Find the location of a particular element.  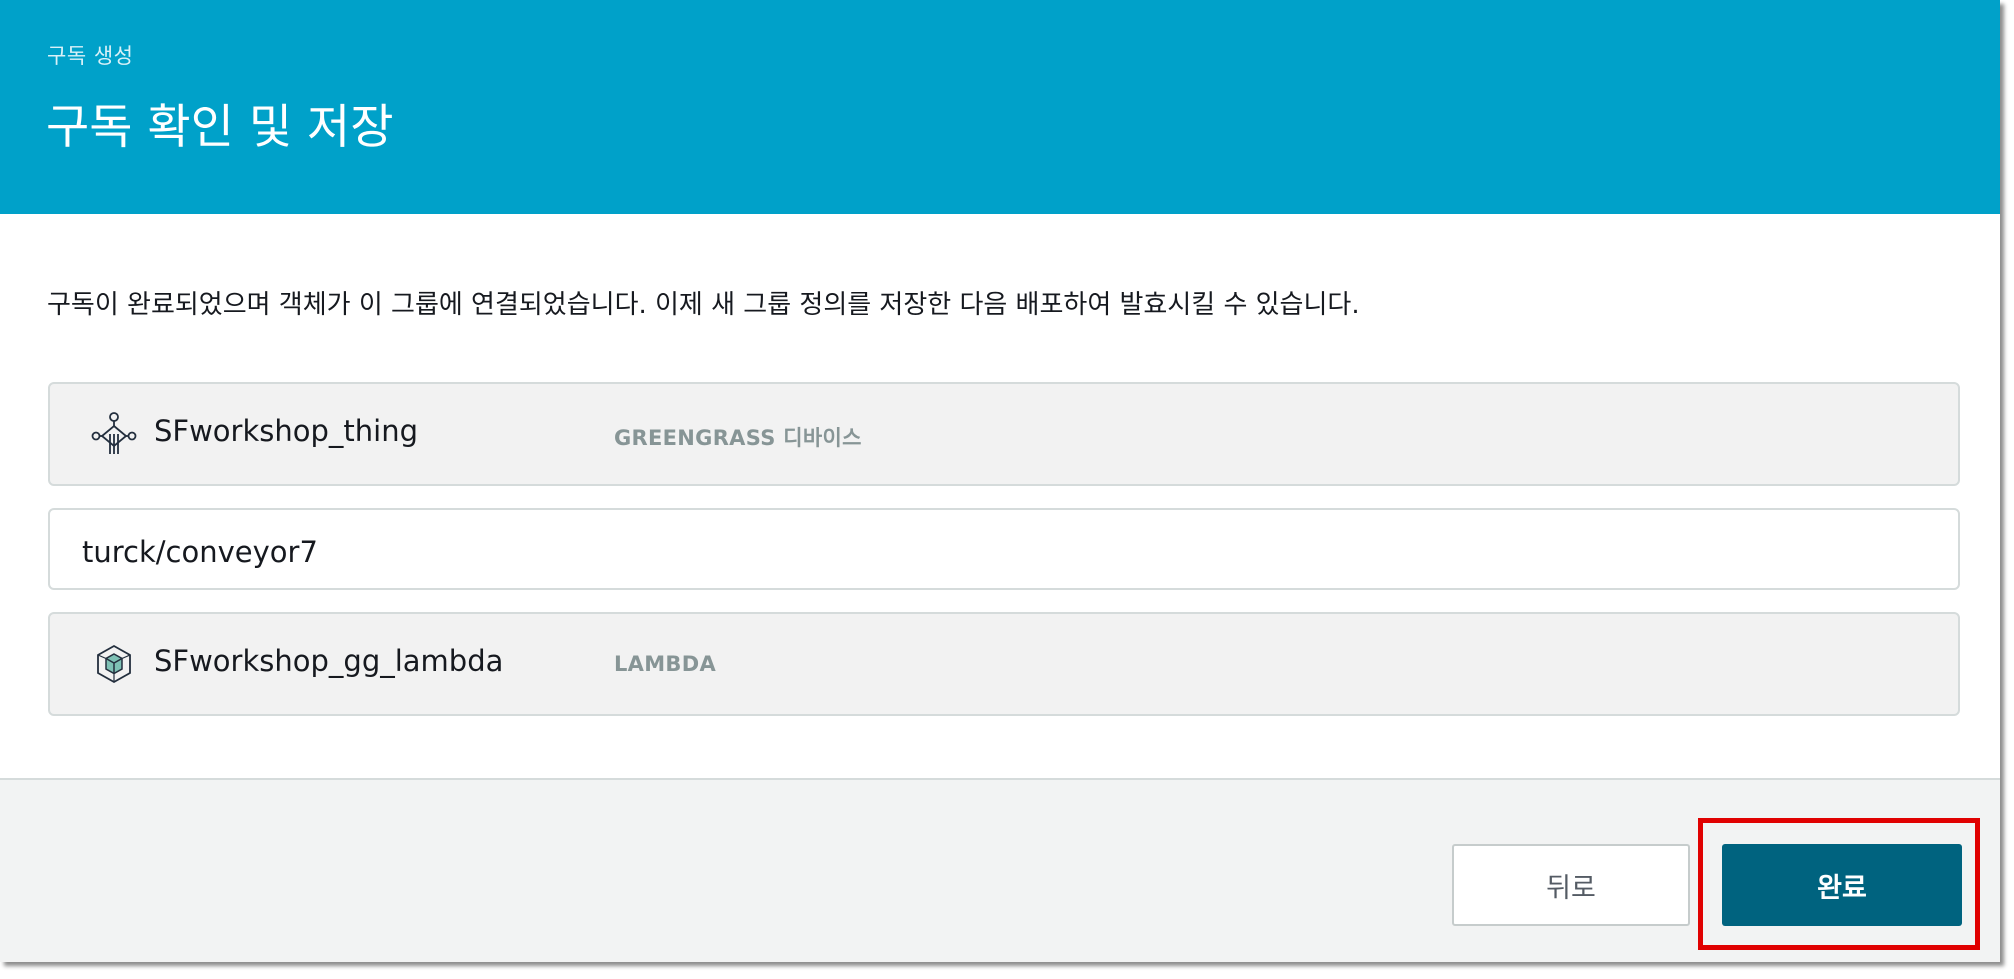

subscription-source-row: SFworkshop_thing GREENGRASS 디바이스 is located at coordinates (1004, 434).